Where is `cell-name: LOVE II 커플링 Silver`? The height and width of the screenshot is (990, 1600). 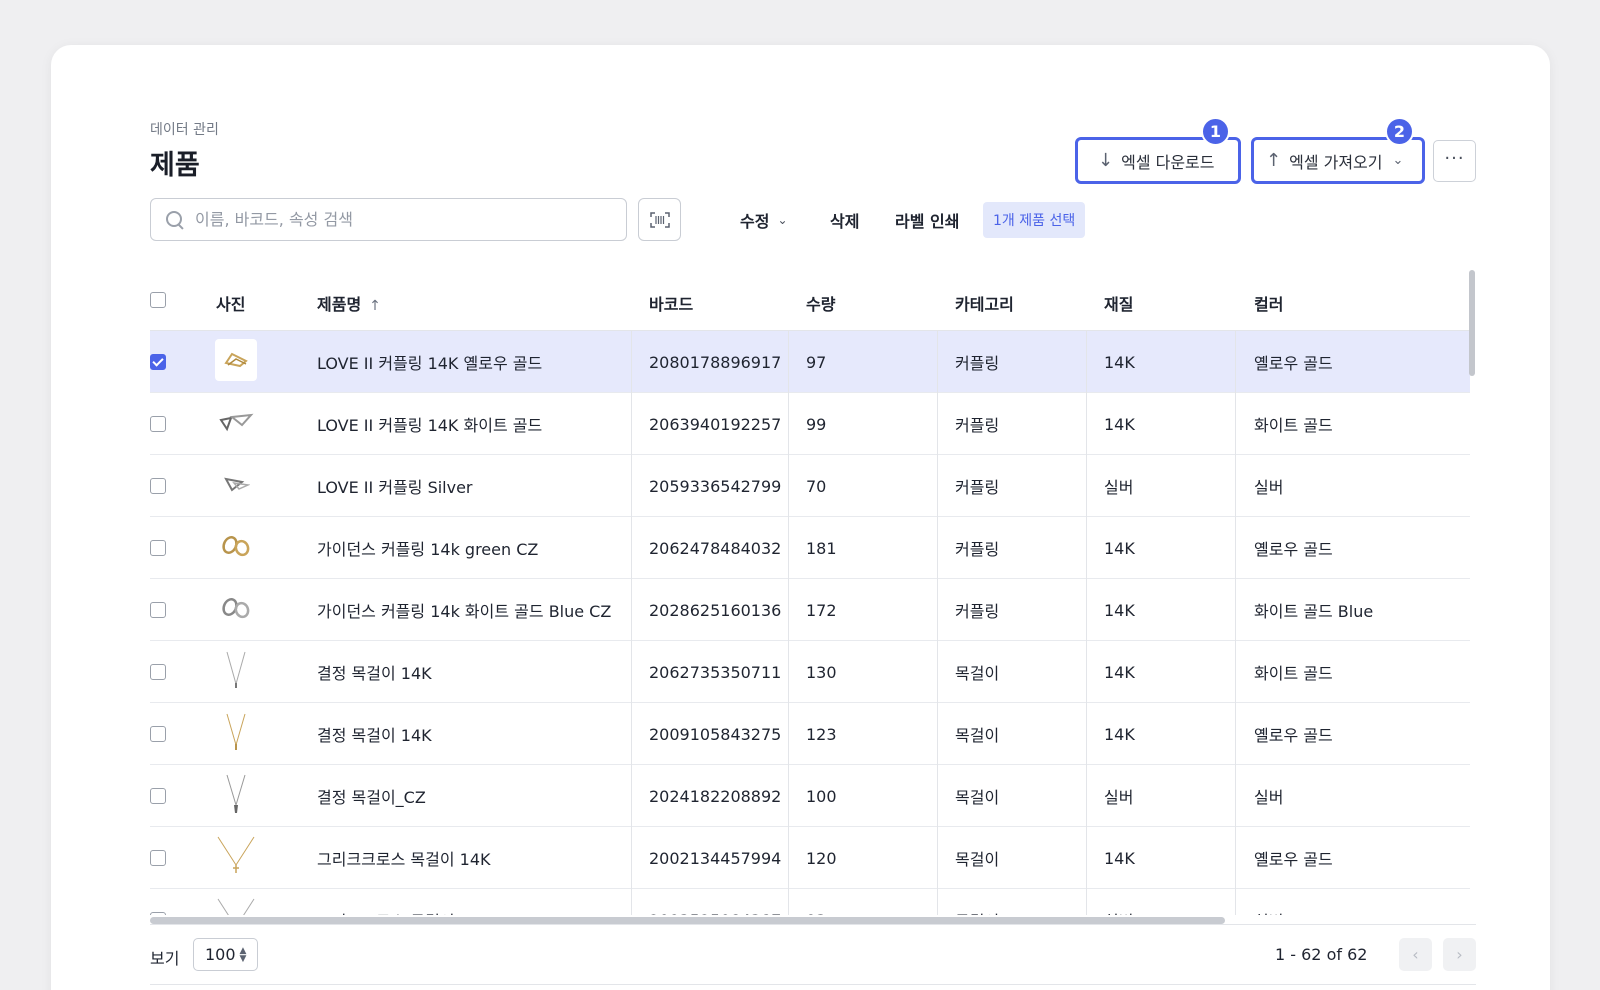
cell-name: LOVE II 커플링 Silver is located at coordinates (395, 487).